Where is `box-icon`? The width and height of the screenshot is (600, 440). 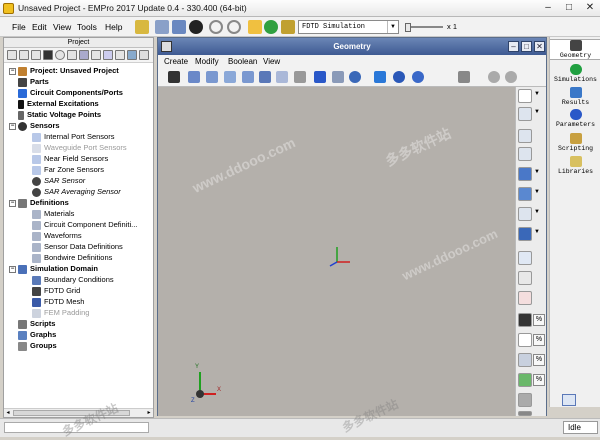
box-icon is located at coordinates (194, 77).